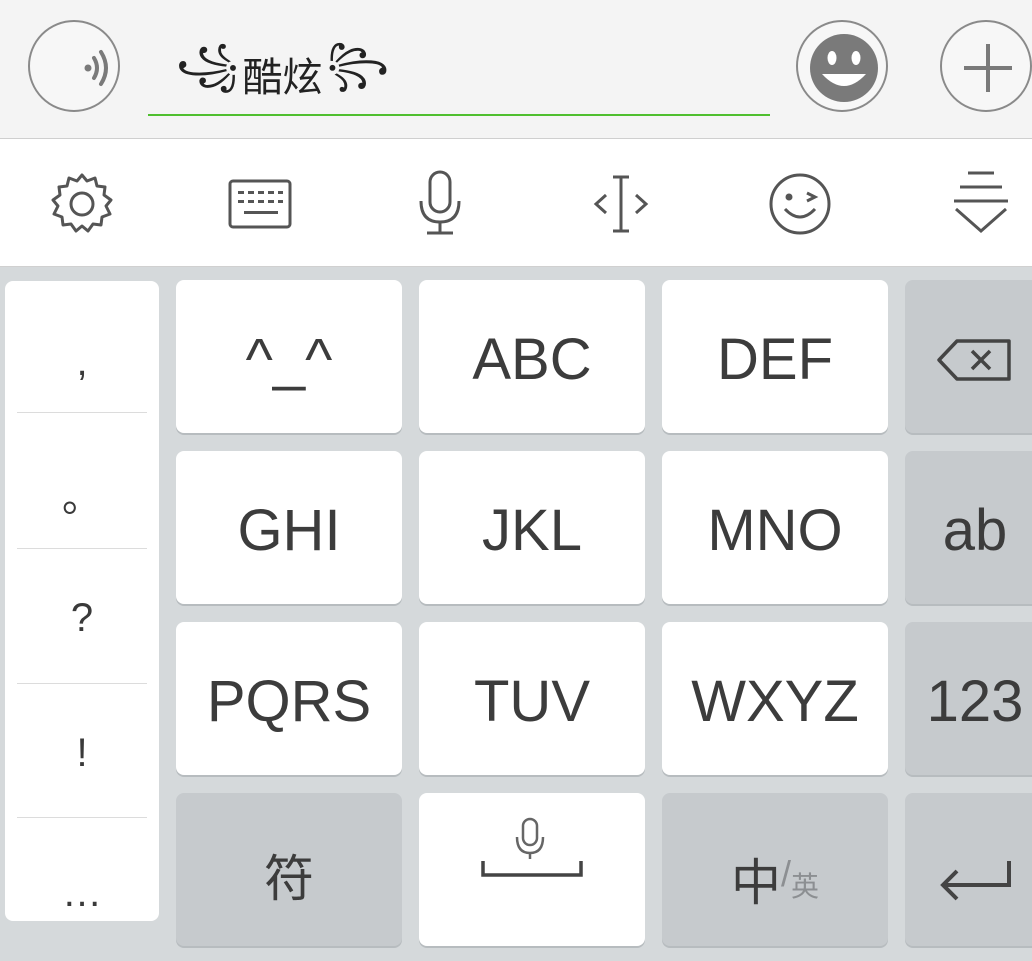  Describe the element at coordinates (775, 698) in the screenshot. I see `key-wxyz: WXYZ` at that location.